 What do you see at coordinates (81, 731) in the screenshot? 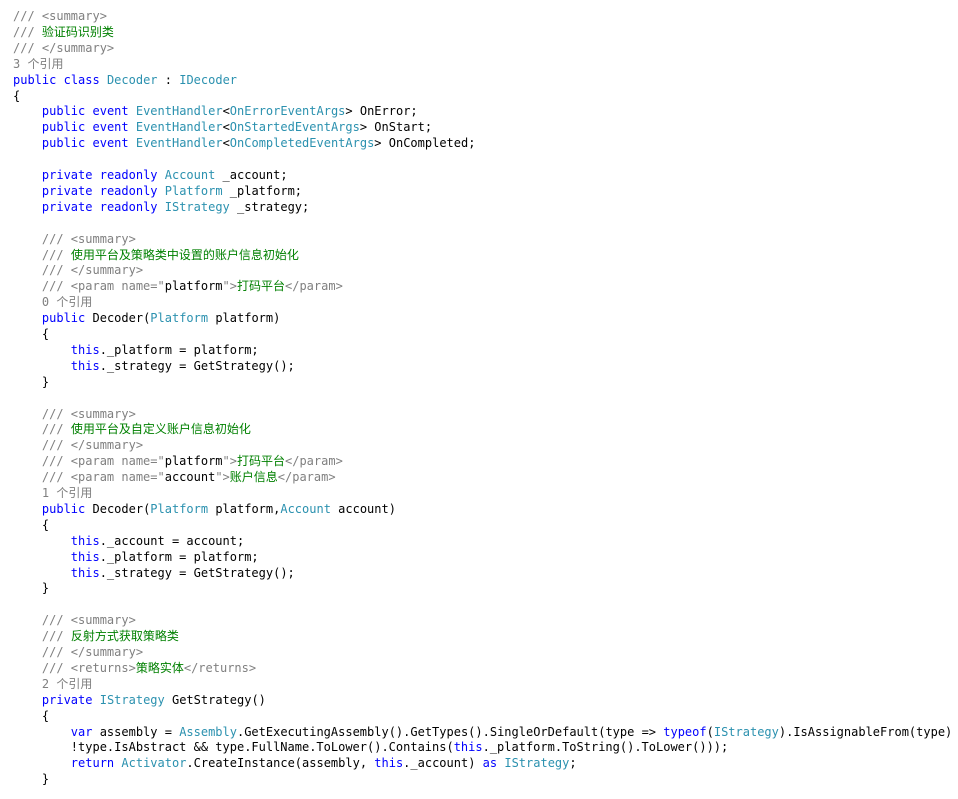
I see `keyword-token: var` at bounding box center [81, 731].